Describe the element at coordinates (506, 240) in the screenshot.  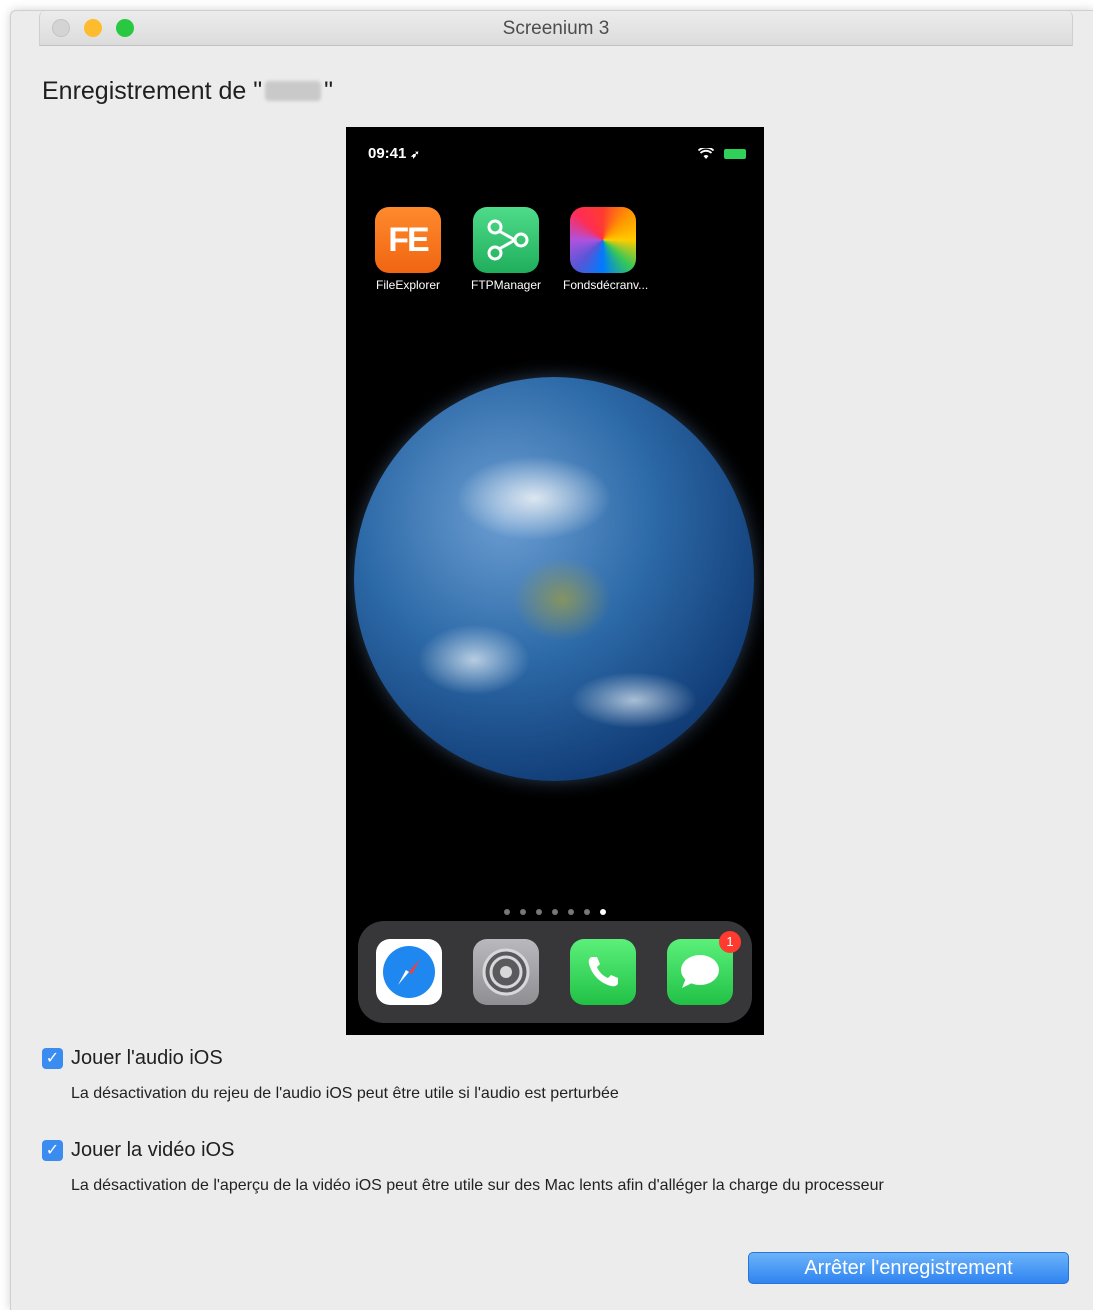
I see `ftpmanager-icon` at that location.